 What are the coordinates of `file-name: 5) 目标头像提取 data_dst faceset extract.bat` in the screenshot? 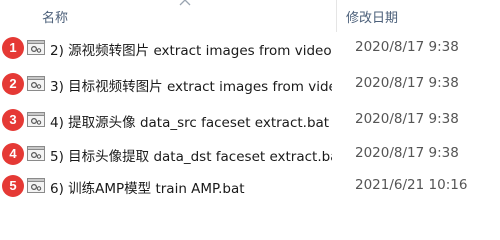 It's located at (191, 157).